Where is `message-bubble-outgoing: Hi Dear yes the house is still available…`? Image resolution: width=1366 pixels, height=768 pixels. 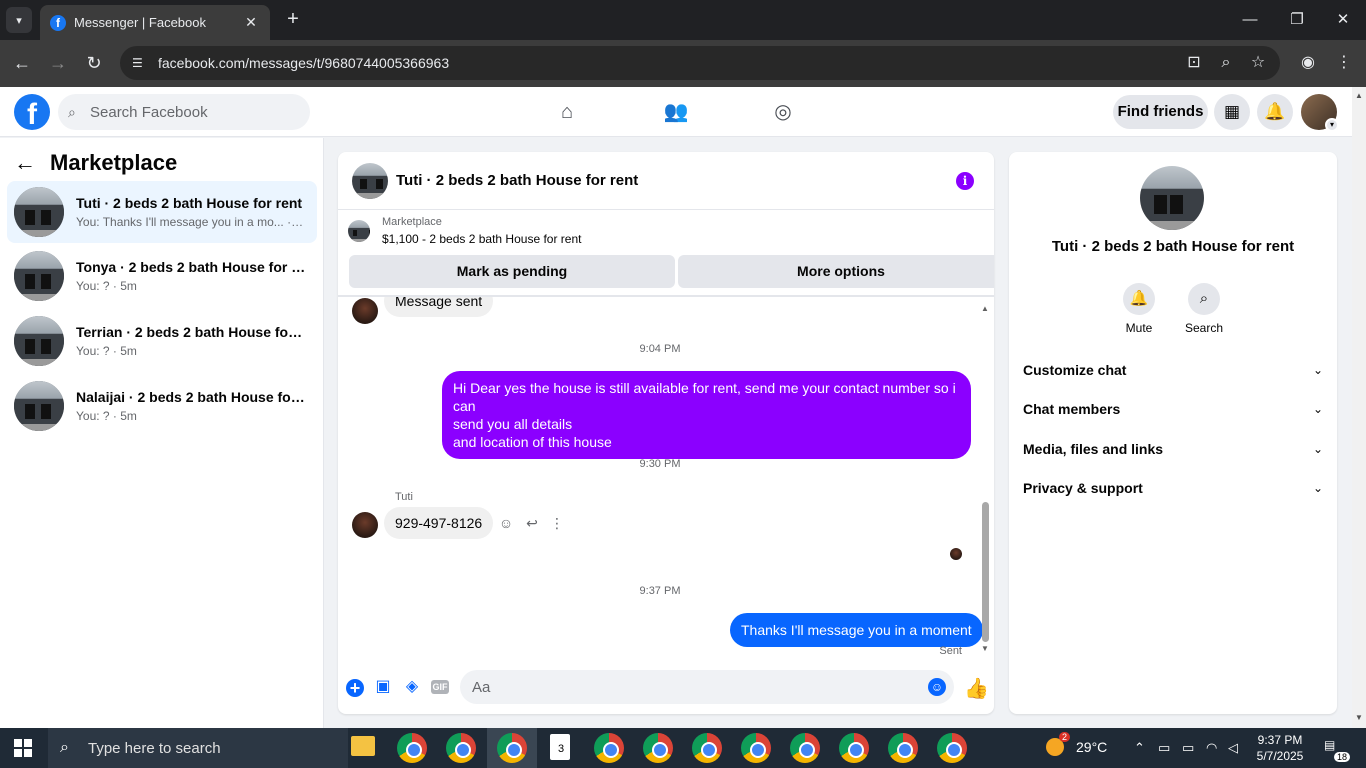
message-bubble-outgoing: Hi Dear yes the house is still available… is located at coordinates (706, 415).